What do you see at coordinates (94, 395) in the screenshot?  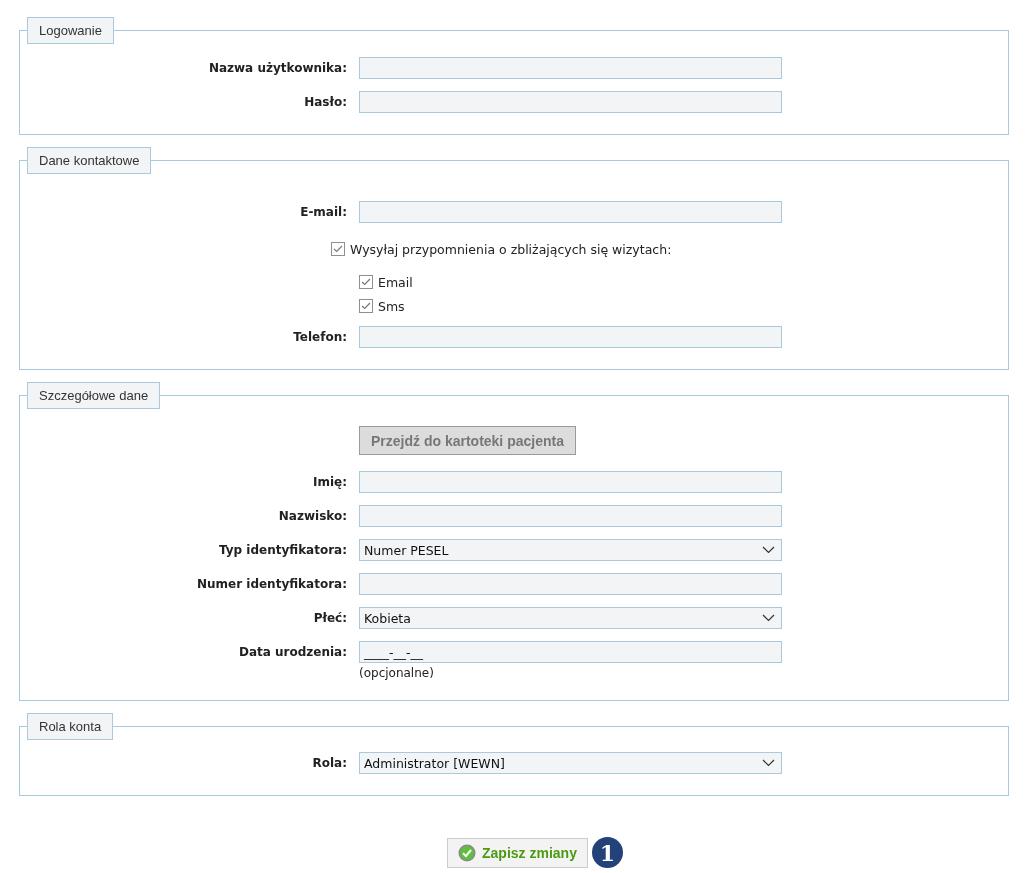 I see `section-legend: Szczegółowe dane` at bounding box center [94, 395].